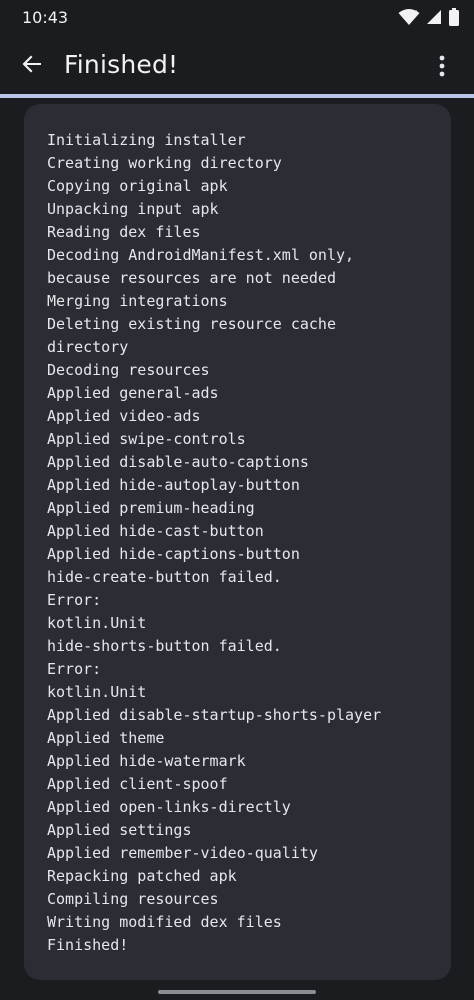 The height and width of the screenshot is (1000, 474). Describe the element at coordinates (237, 18) in the screenshot. I see `status-bar: 10:43 x` at that location.